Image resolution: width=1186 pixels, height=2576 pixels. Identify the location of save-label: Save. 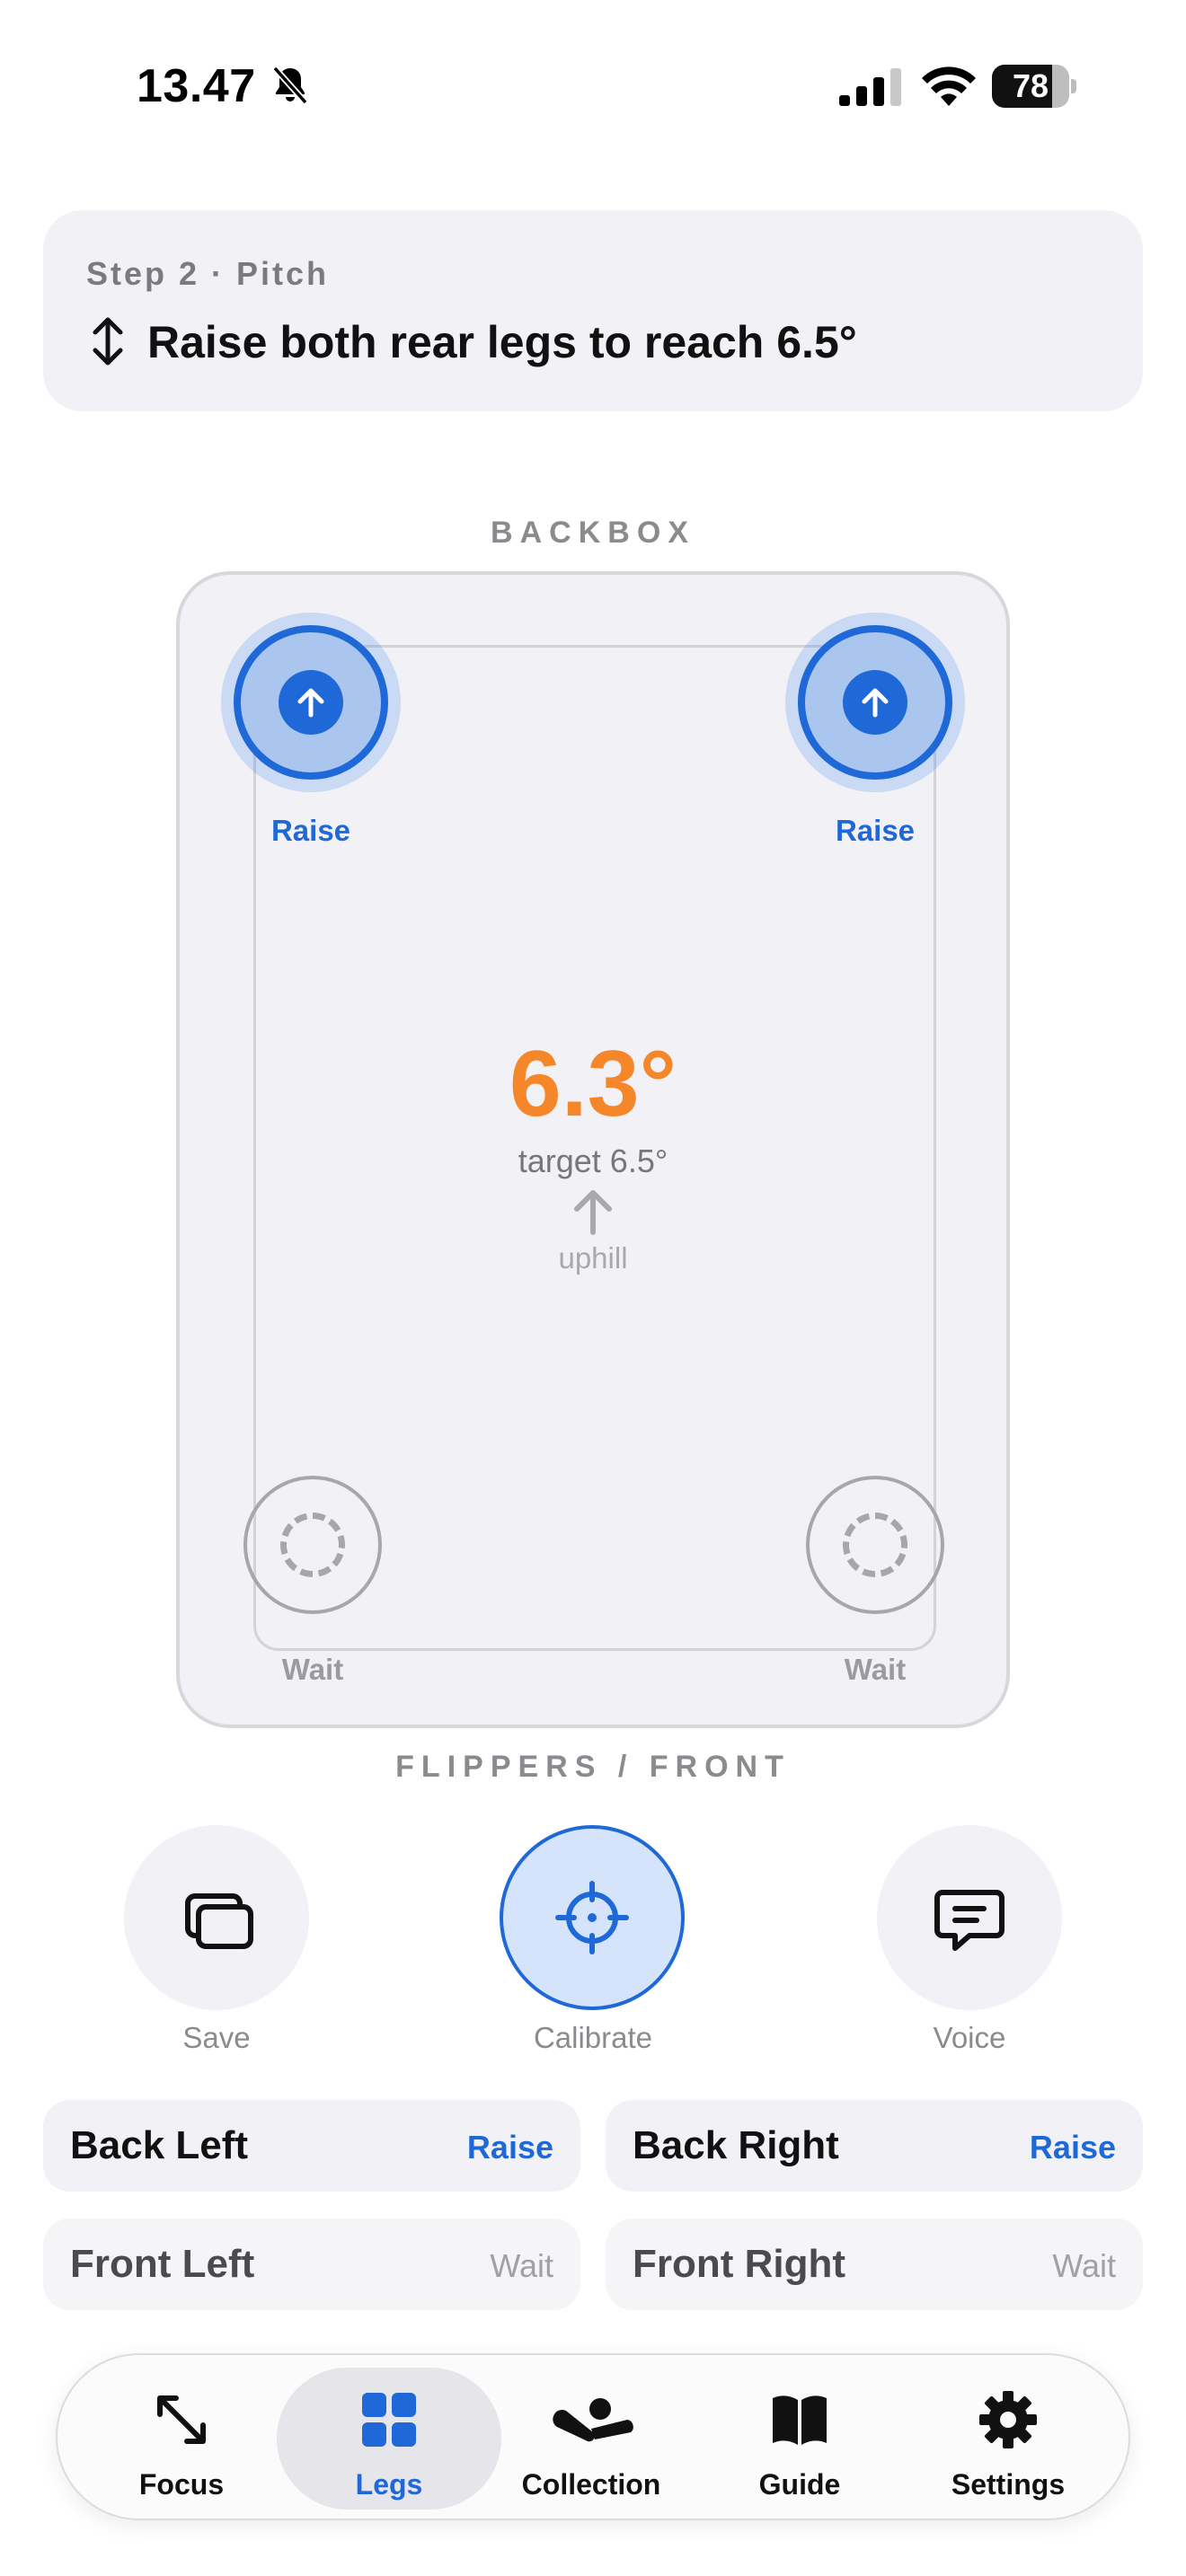
(216, 2037).